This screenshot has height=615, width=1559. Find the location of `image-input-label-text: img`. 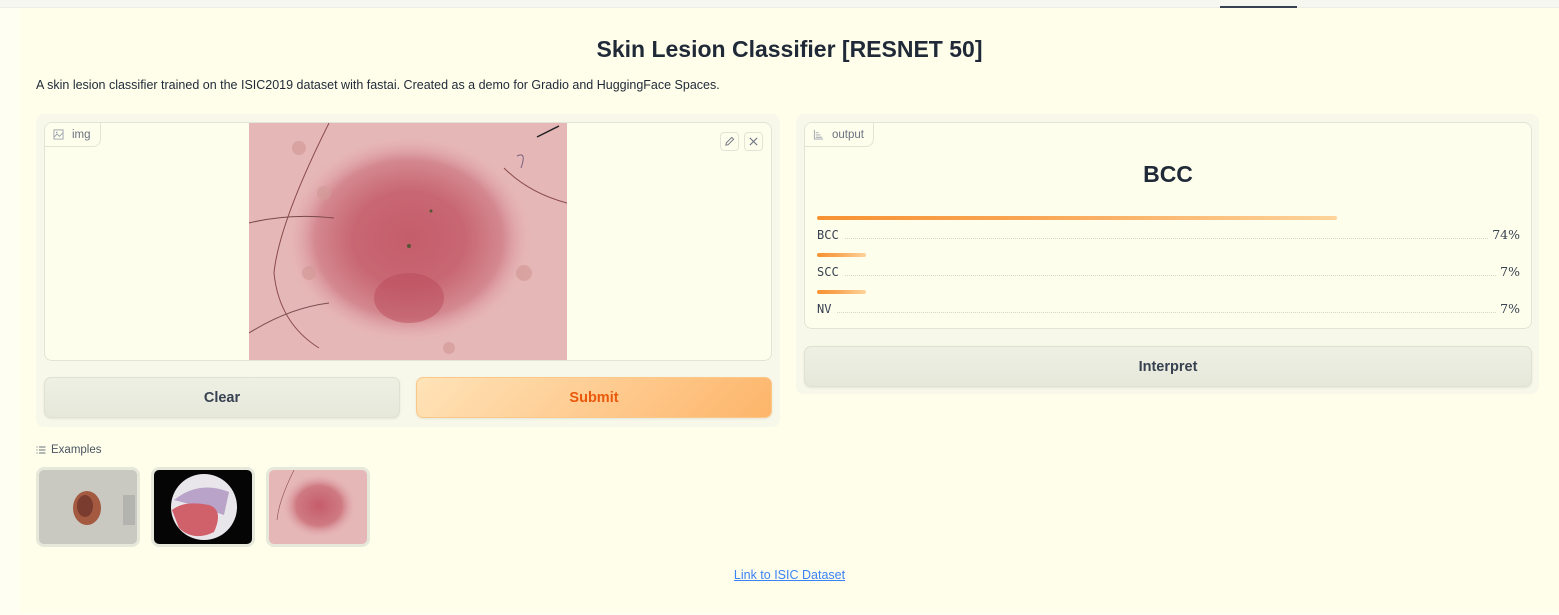

image-input-label-text: img is located at coordinates (81, 134).